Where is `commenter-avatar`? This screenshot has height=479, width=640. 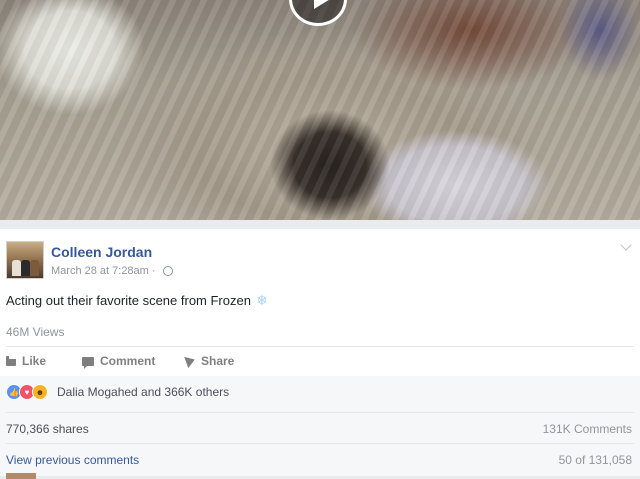 commenter-avatar is located at coordinates (21, 476).